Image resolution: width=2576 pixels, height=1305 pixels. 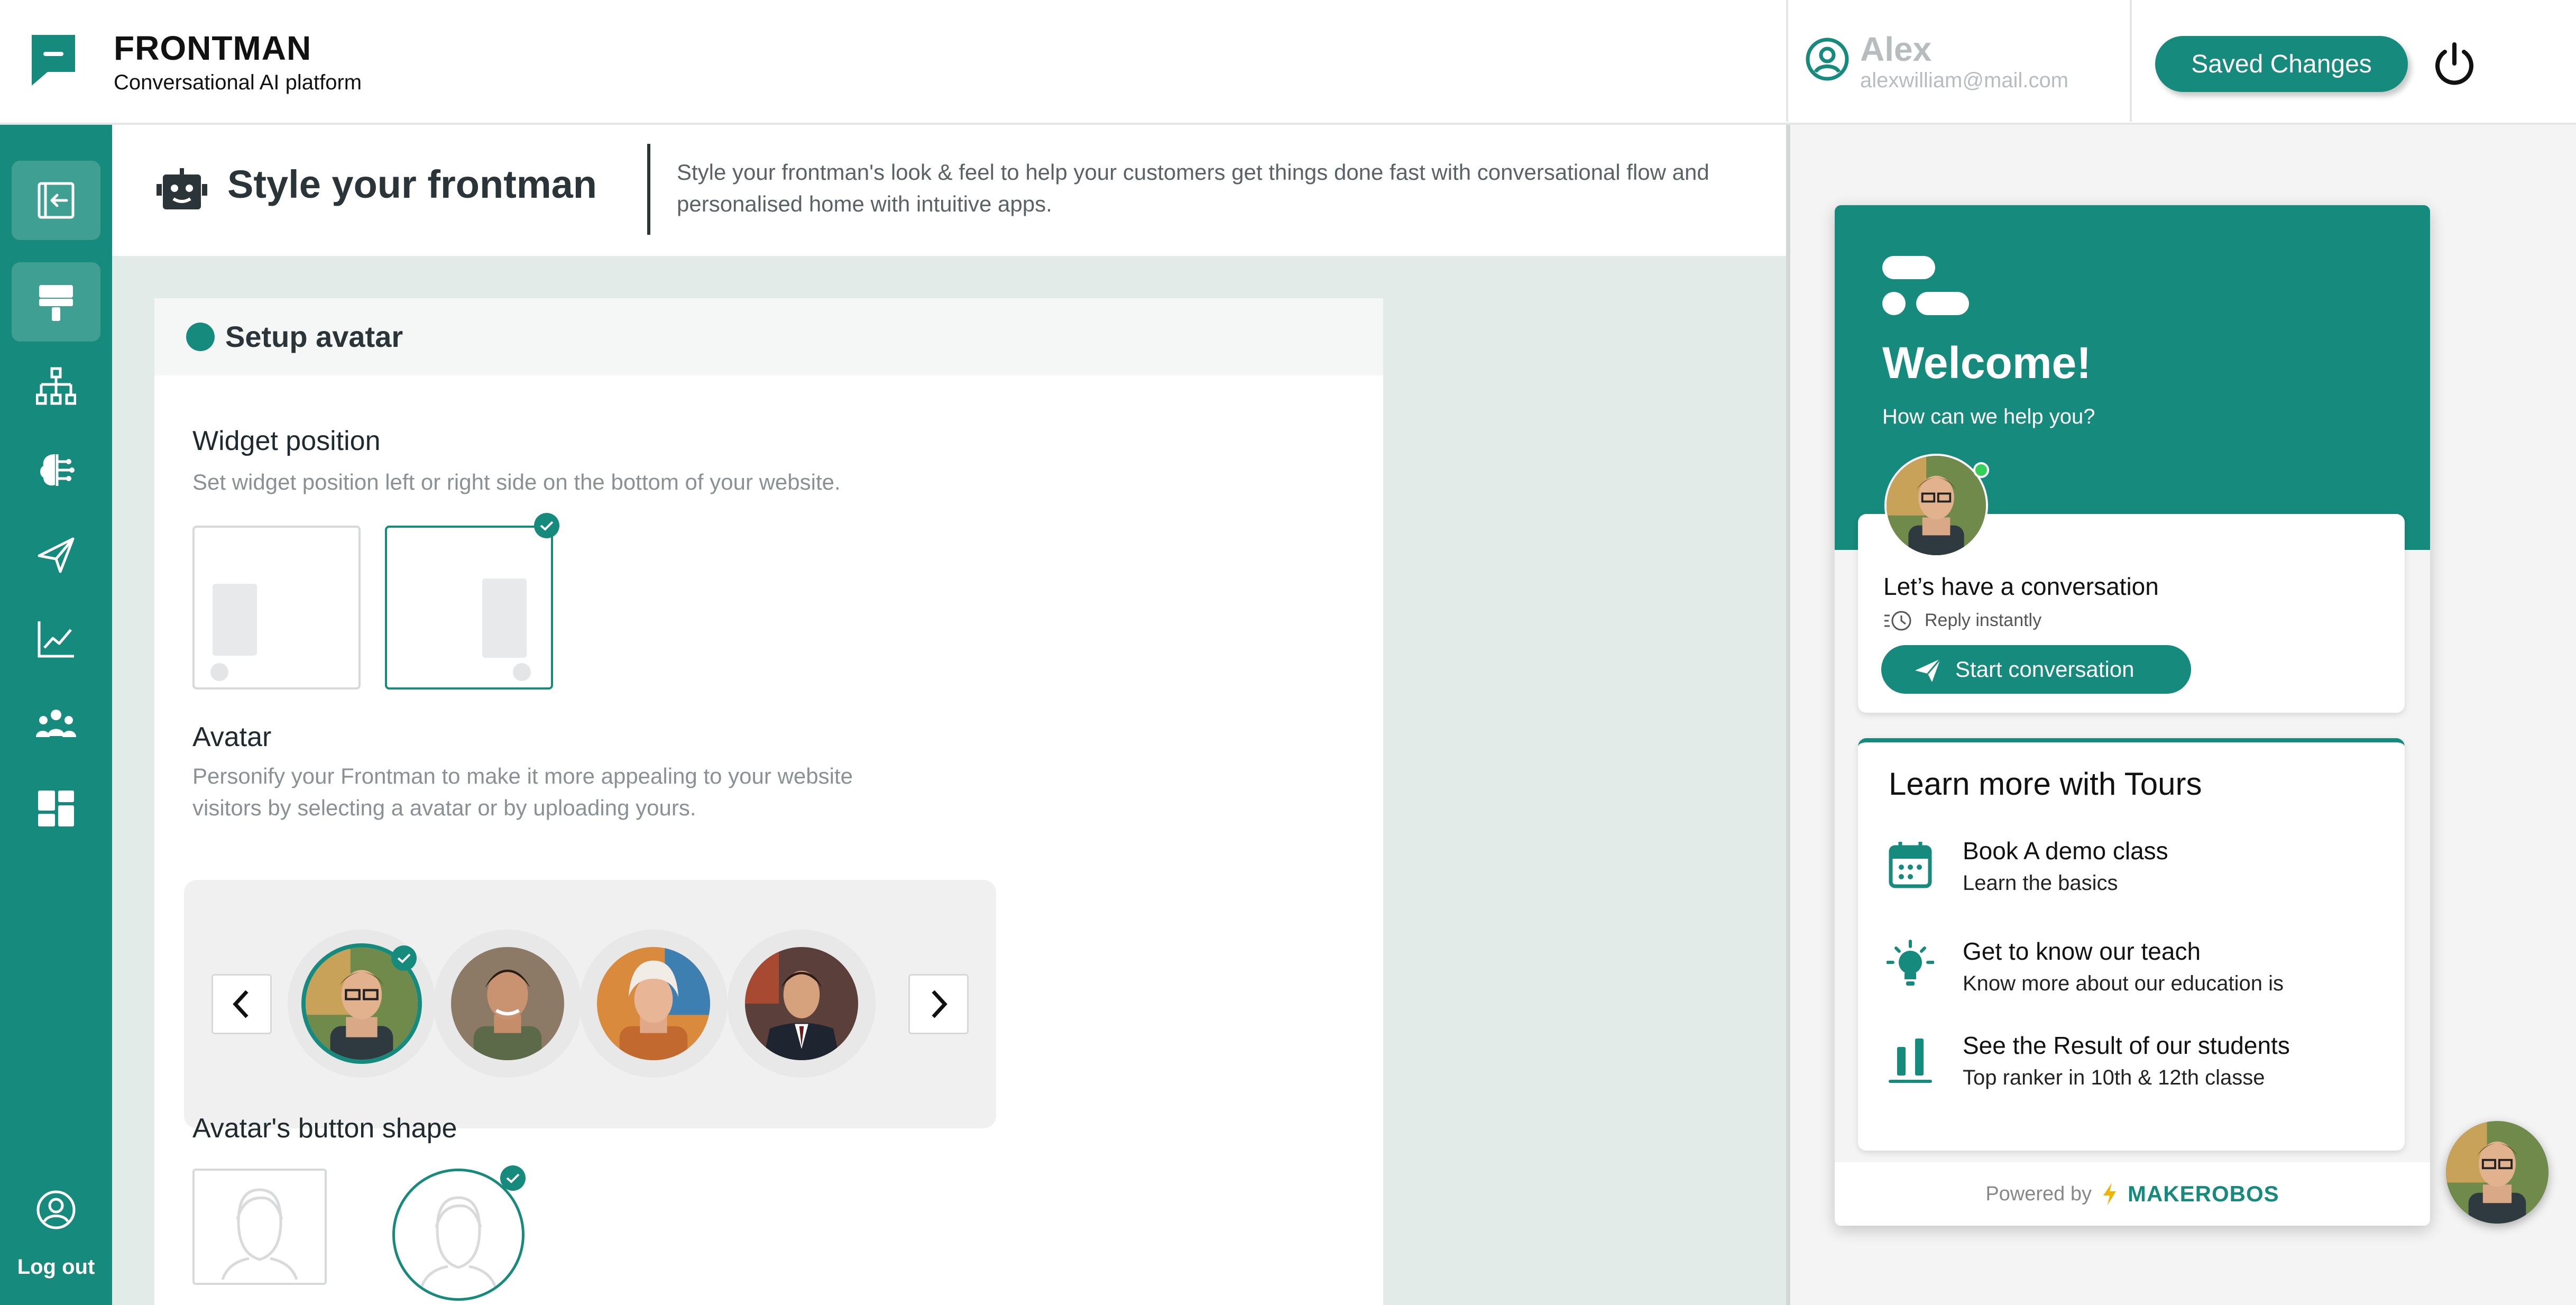 I want to click on start-conversation-button: Start conversation, so click(x=2036, y=670).